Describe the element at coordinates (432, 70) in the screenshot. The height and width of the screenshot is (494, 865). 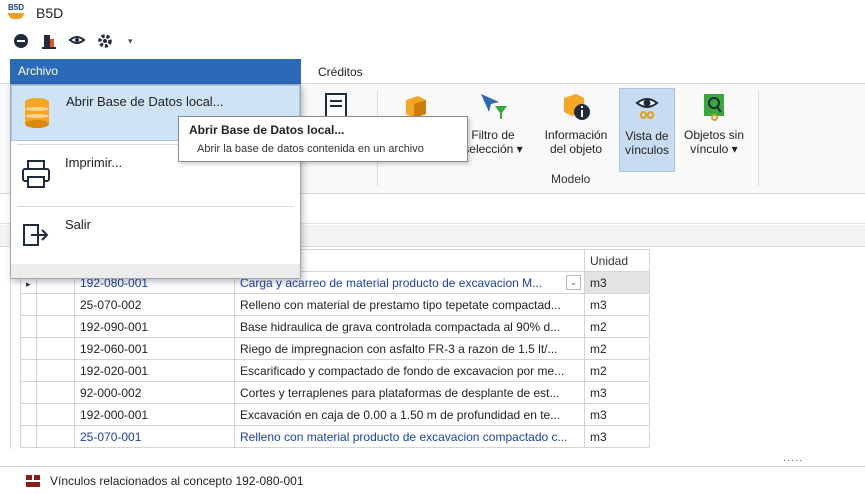
I see `ribbon-tabs: Archivo Créditos` at that location.